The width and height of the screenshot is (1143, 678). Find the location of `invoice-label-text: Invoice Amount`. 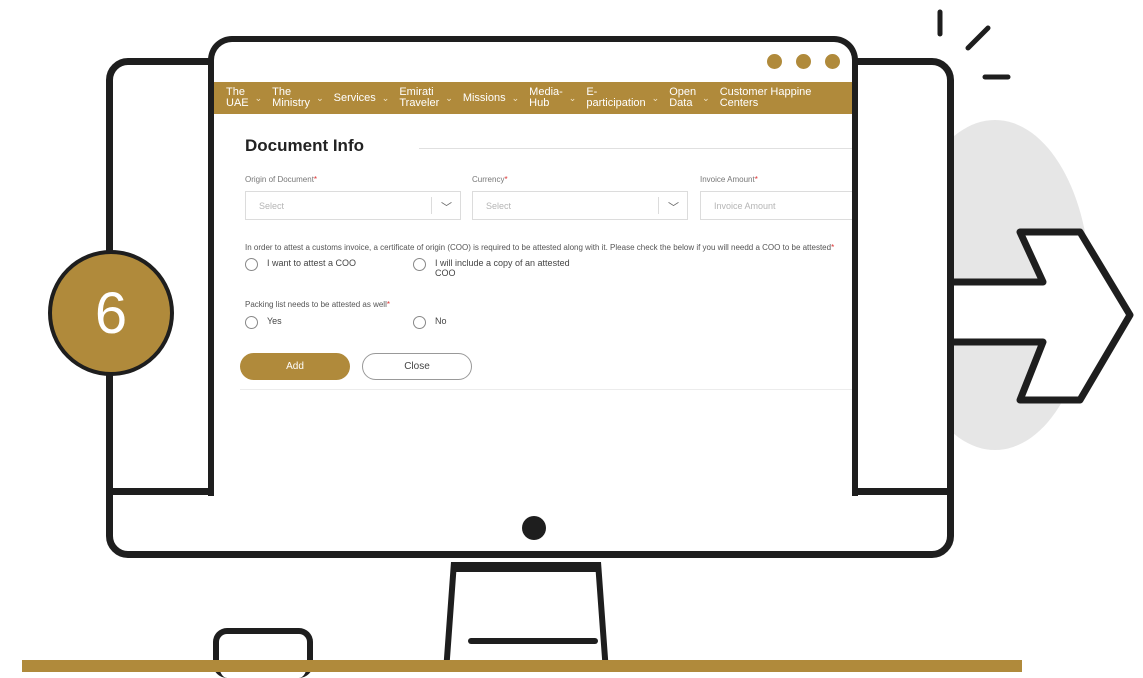

invoice-label-text: Invoice Amount is located at coordinates (727, 179).